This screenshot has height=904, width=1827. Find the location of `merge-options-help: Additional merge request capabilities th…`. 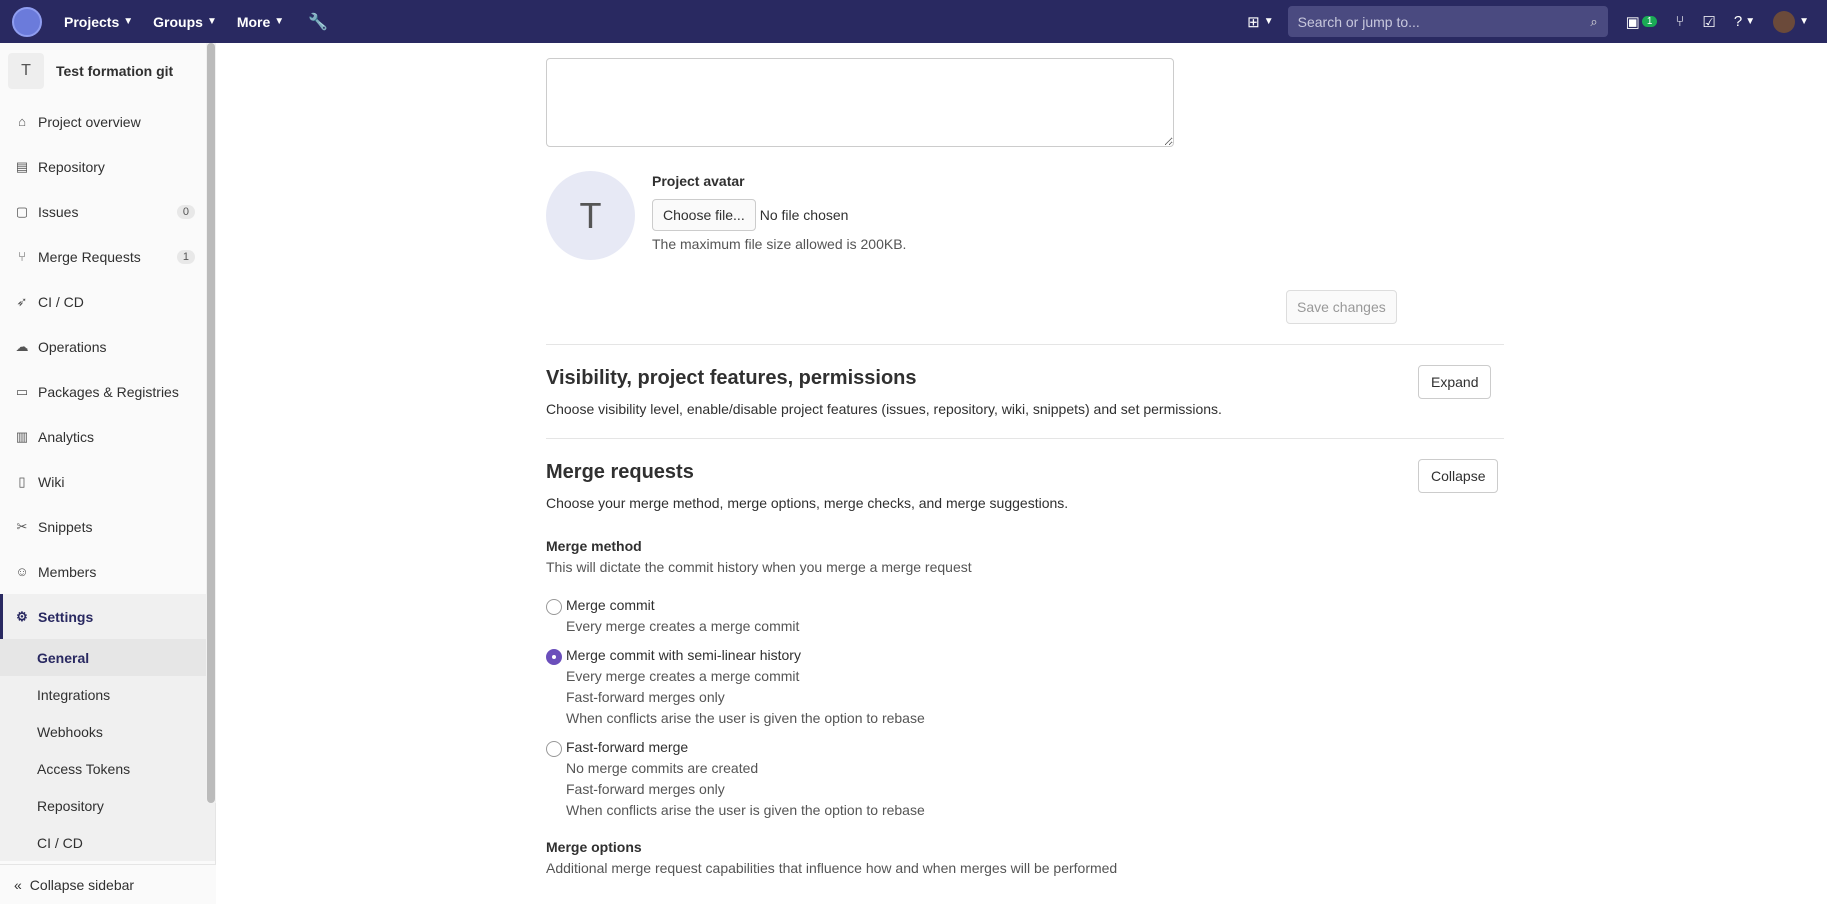

merge-options-help: Additional merge request capabilities th… is located at coordinates (832, 868).